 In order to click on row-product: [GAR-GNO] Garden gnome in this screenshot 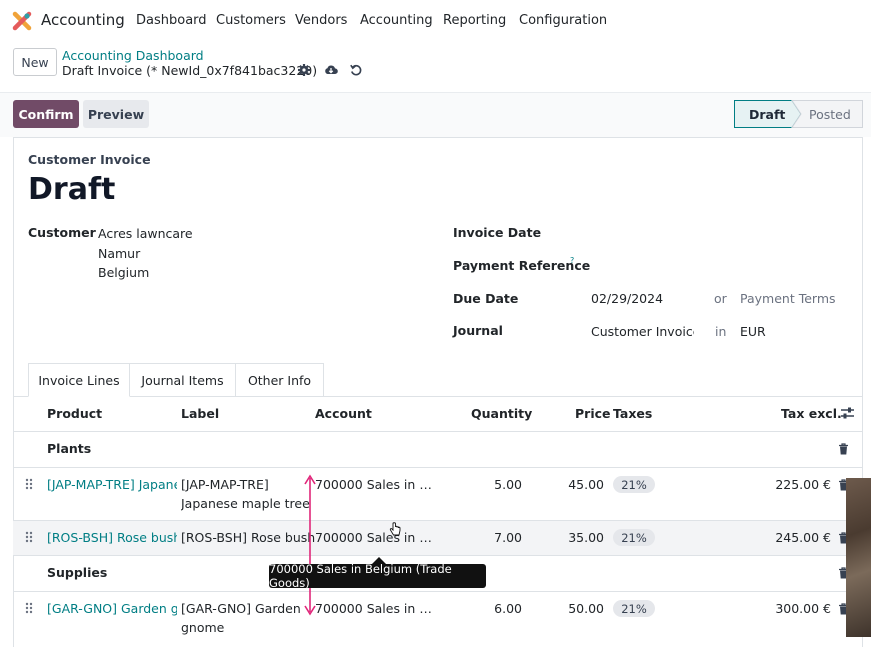, I will do `click(112, 608)`.